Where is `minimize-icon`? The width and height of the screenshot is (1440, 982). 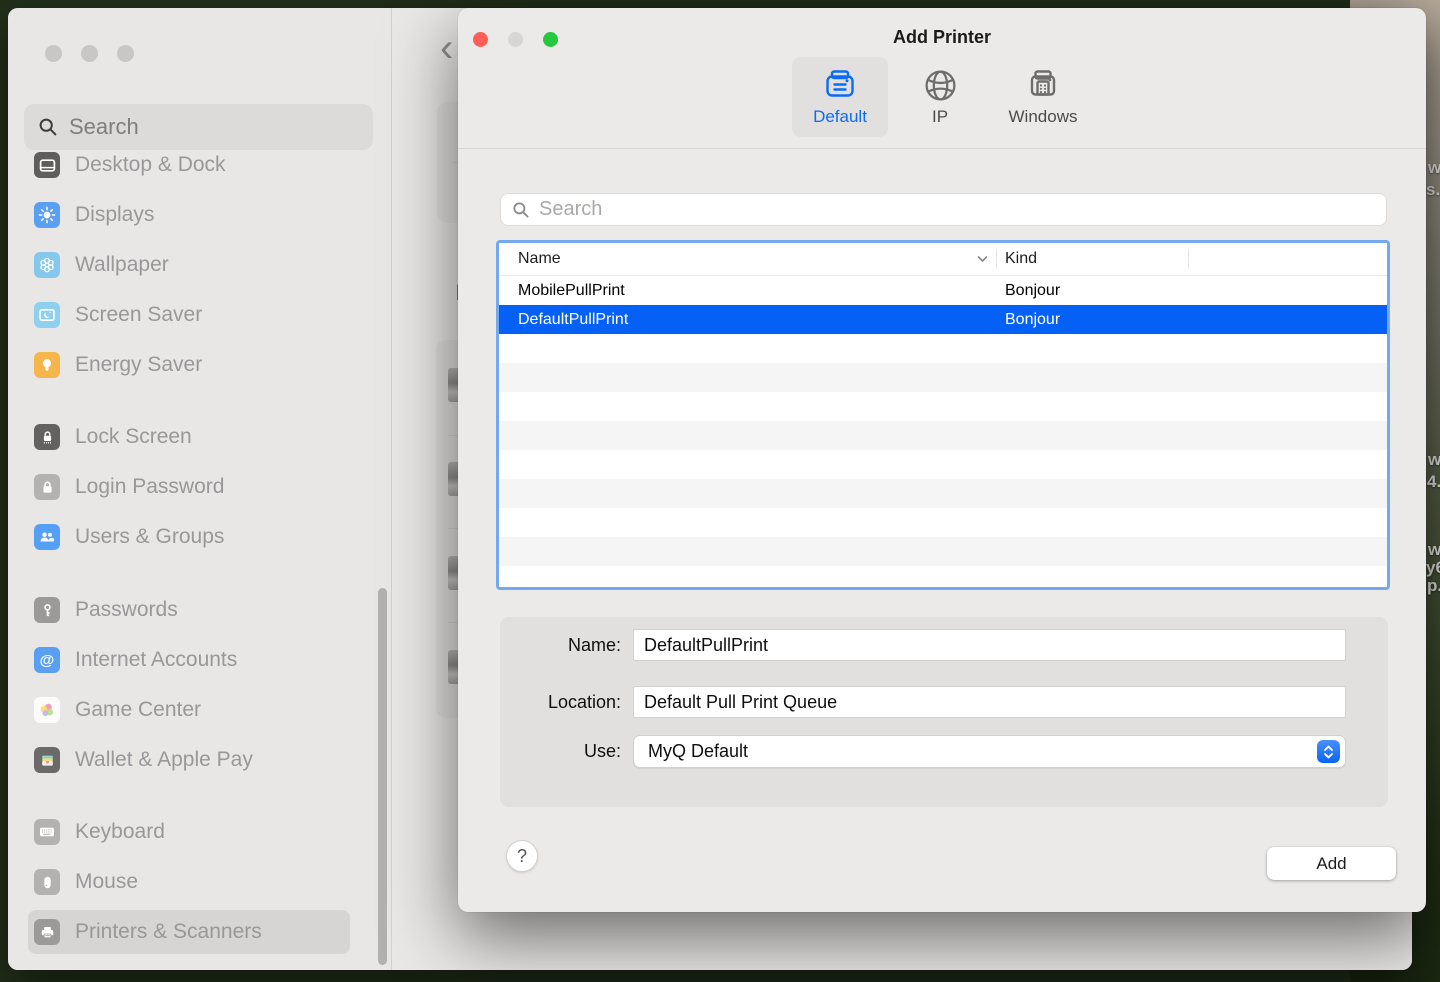 minimize-icon is located at coordinates (89, 53).